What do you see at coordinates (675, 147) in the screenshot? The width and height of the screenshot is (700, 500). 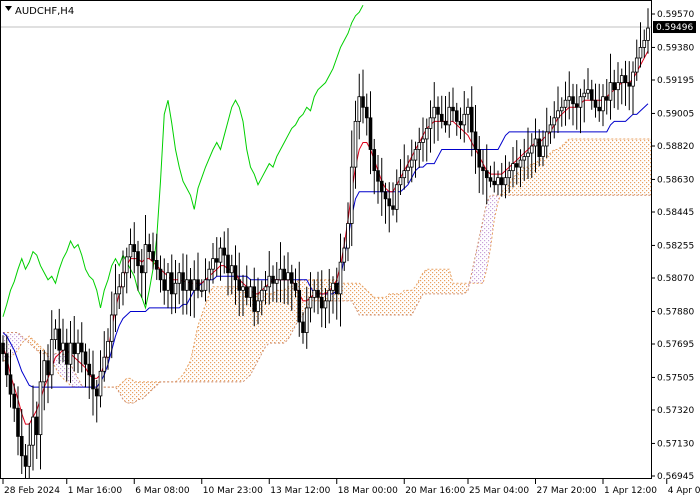 I see `y-tick-label: 0.58820` at bounding box center [675, 147].